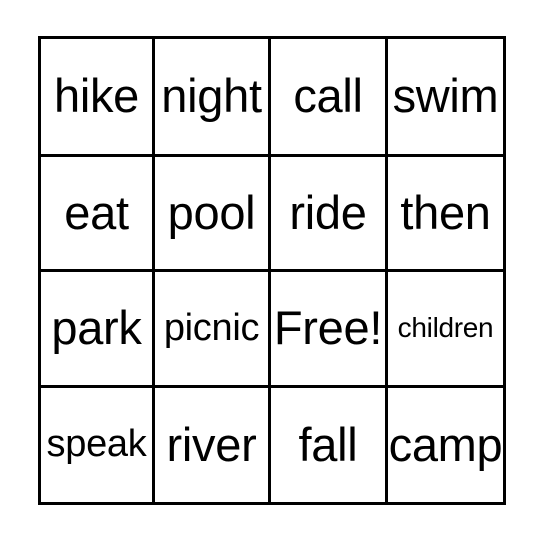  I want to click on bingo-cell-label: ride, so click(328, 212).